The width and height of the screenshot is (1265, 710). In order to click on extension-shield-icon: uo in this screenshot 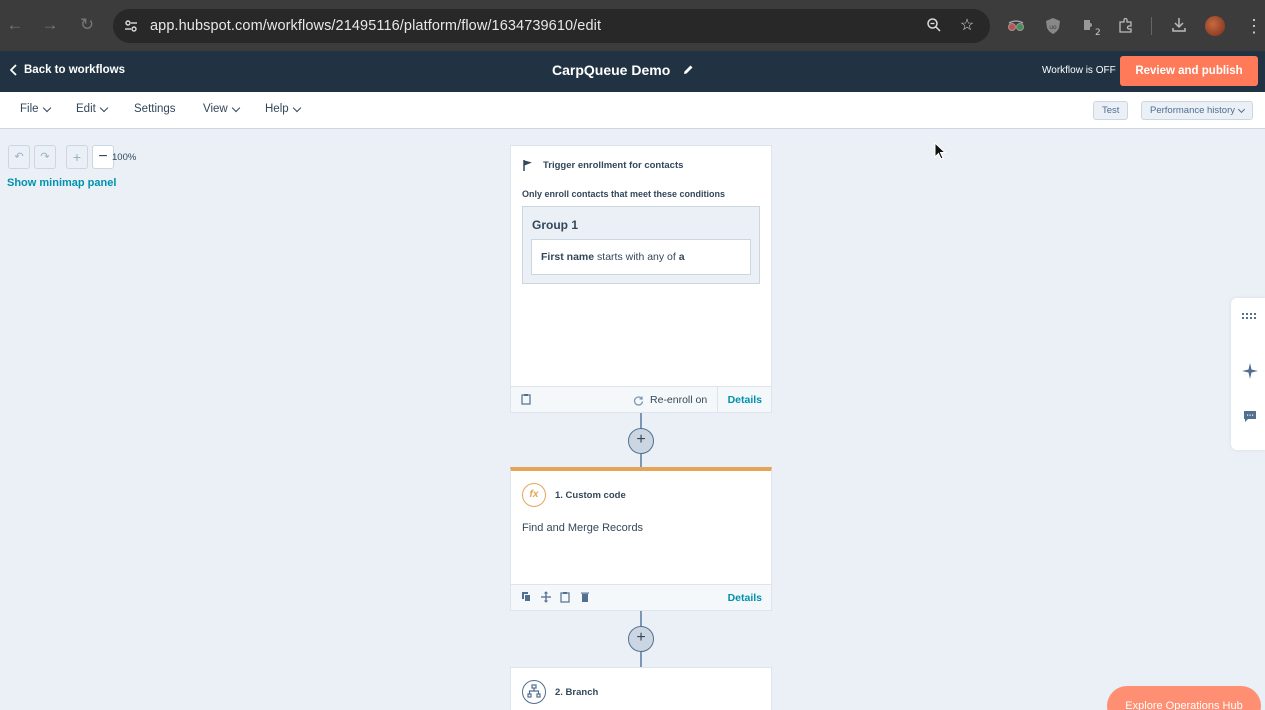, I will do `click(1053, 26)`.